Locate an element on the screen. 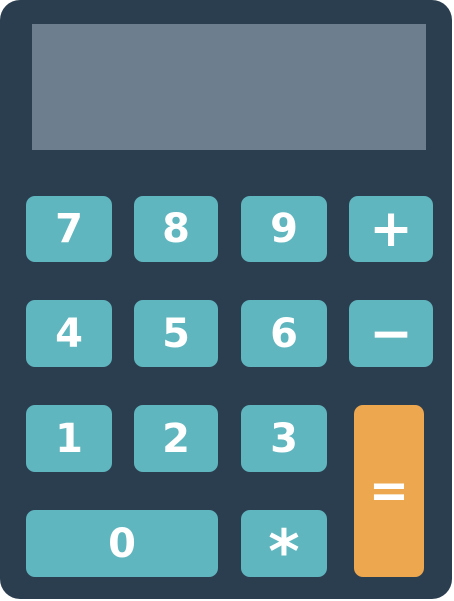 Image resolution: width=454 pixels, height=601 pixels. key-9: 9 is located at coordinates (284, 229).